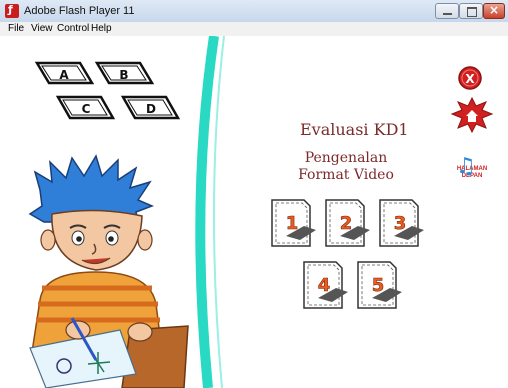 The height and width of the screenshot is (388, 508). I want to click on menu-control: Control, so click(73, 28).